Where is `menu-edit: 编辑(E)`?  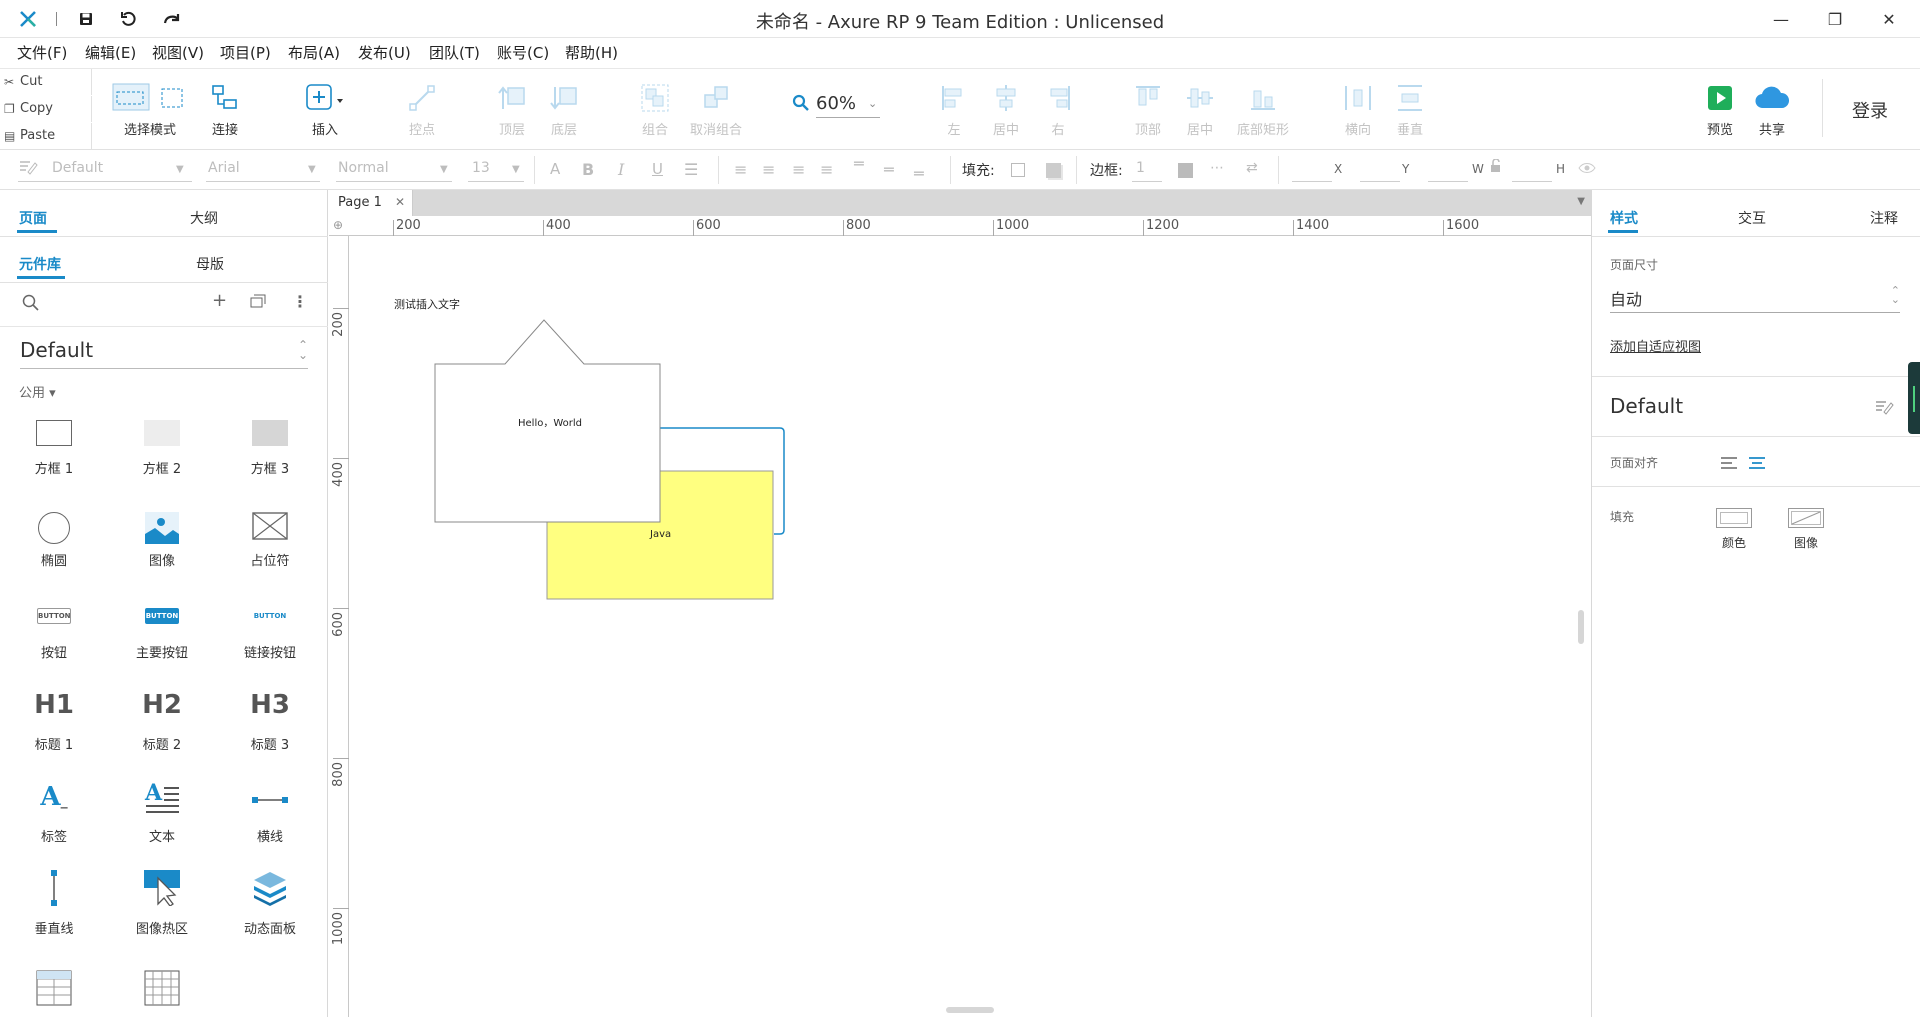 menu-edit: 编辑(E) is located at coordinates (110, 52).